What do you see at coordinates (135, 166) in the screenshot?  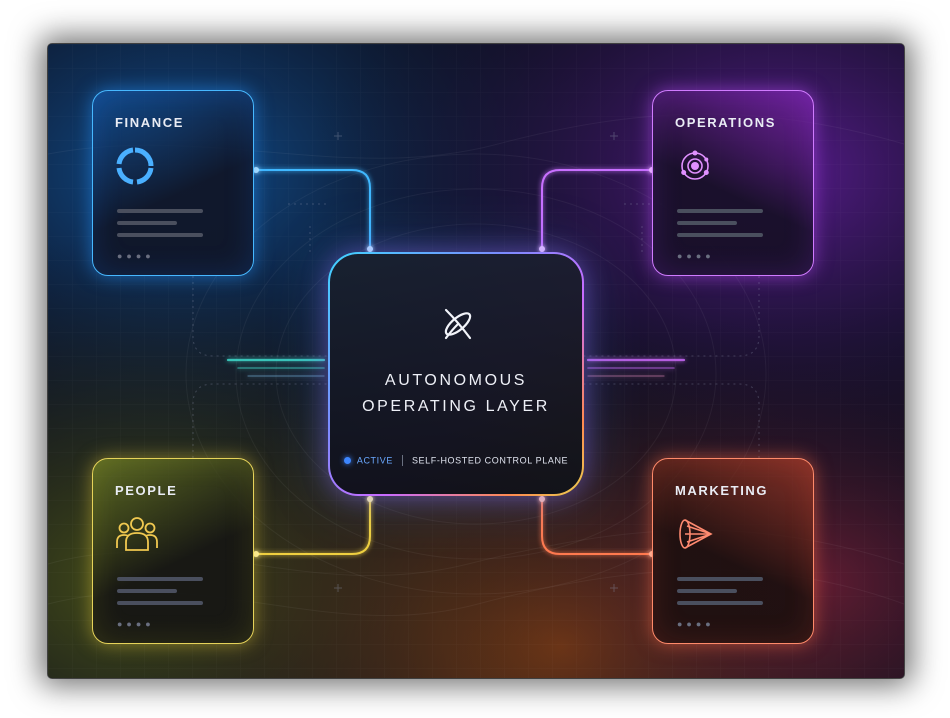 I see `pie-ring-icon` at bounding box center [135, 166].